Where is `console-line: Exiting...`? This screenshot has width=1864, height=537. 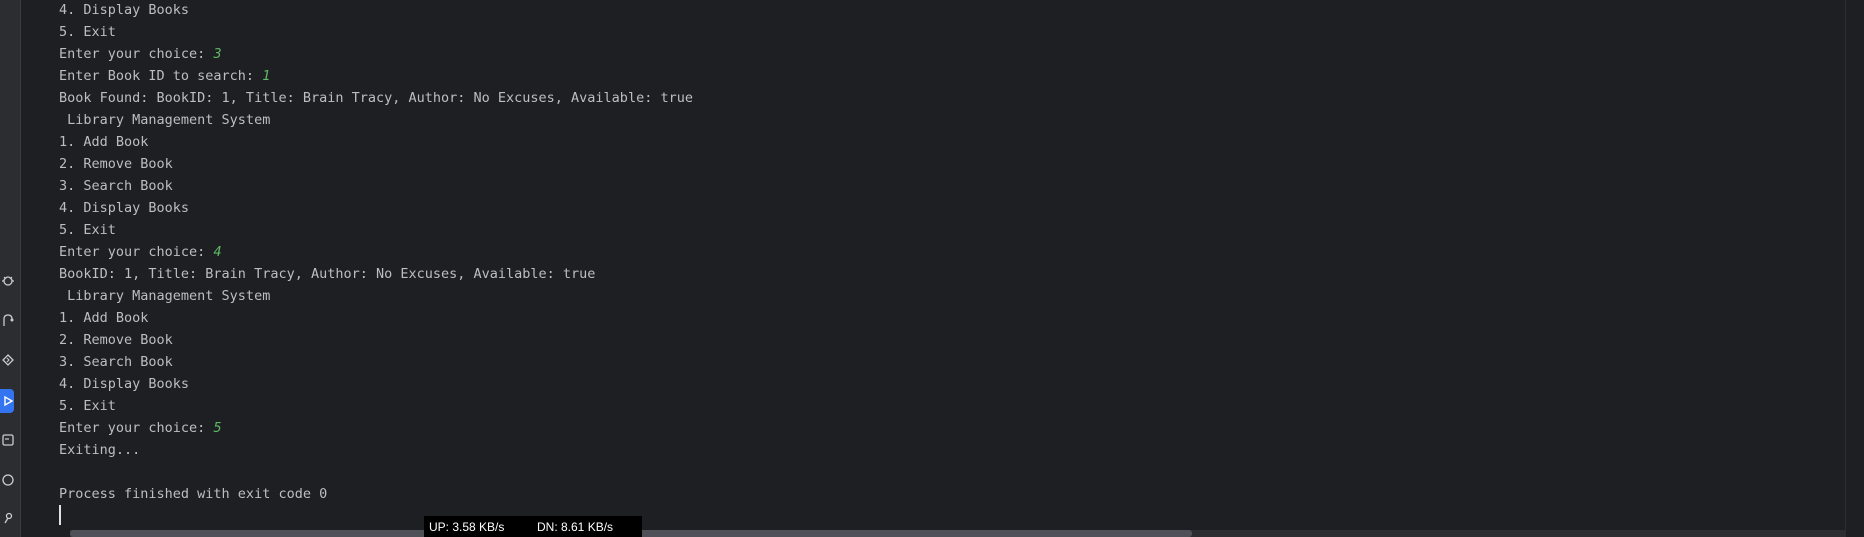 console-line: Exiting... is located at coordinates (99, 450).